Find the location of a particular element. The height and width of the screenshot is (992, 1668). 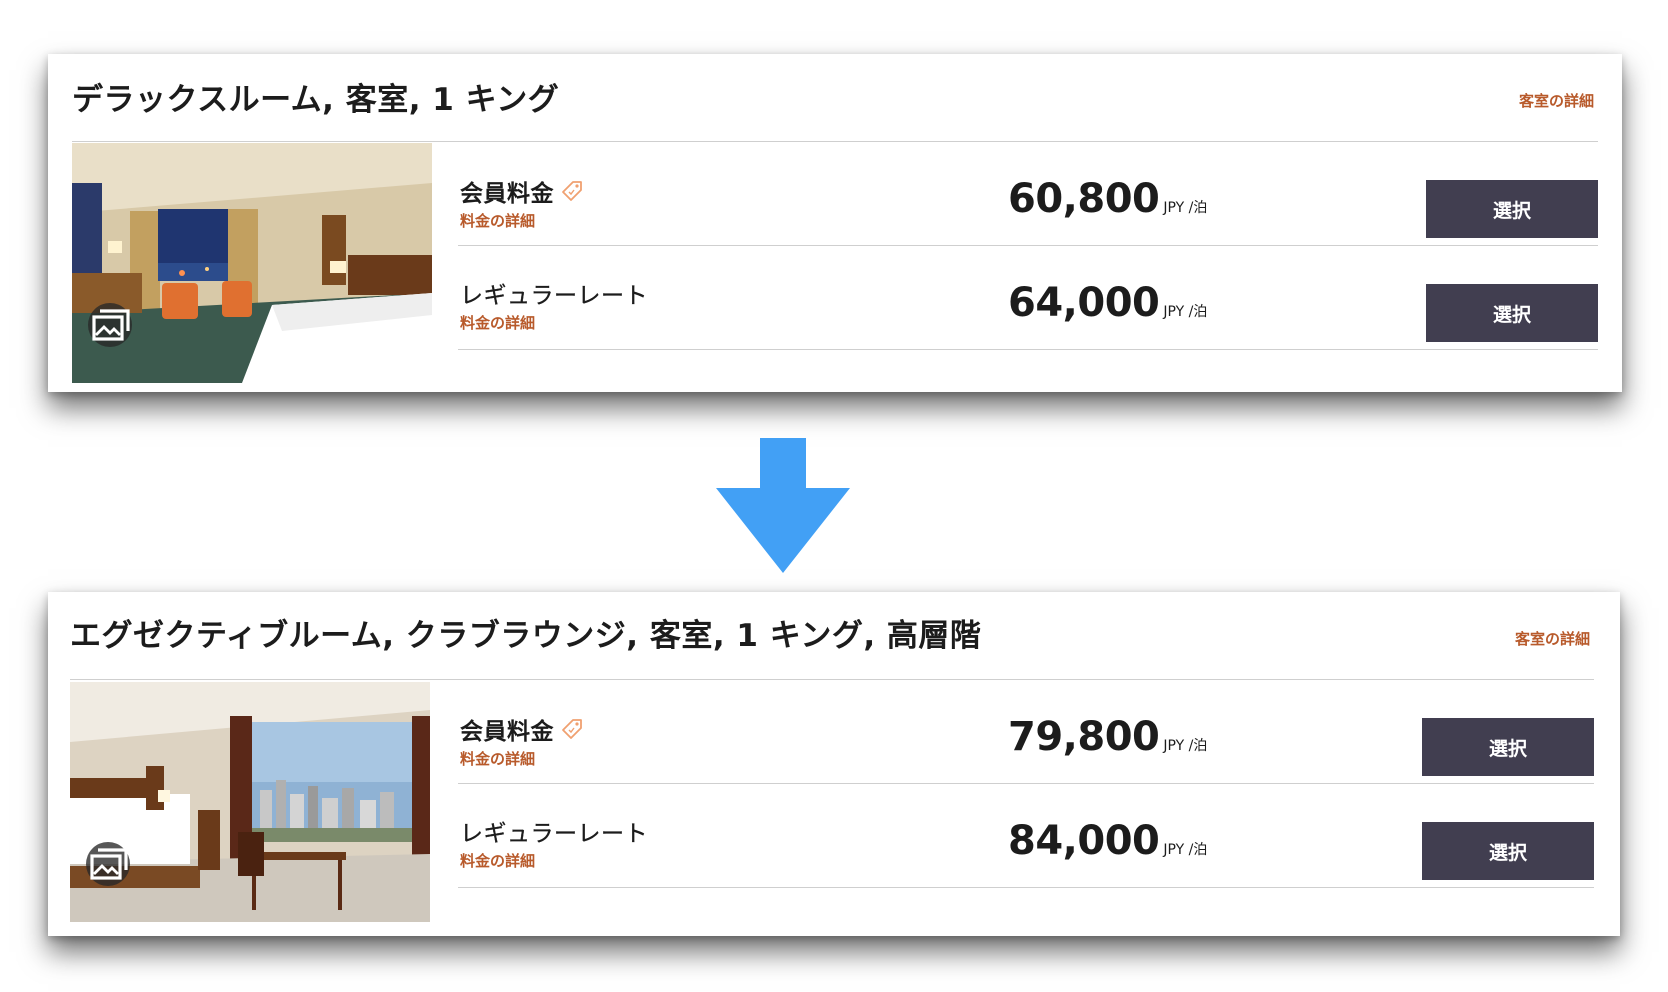

rate-row-regular: レギュラーレート 料金の詳細 84,000 JPY /泊 選択 is located at coordinates (1026, 836).